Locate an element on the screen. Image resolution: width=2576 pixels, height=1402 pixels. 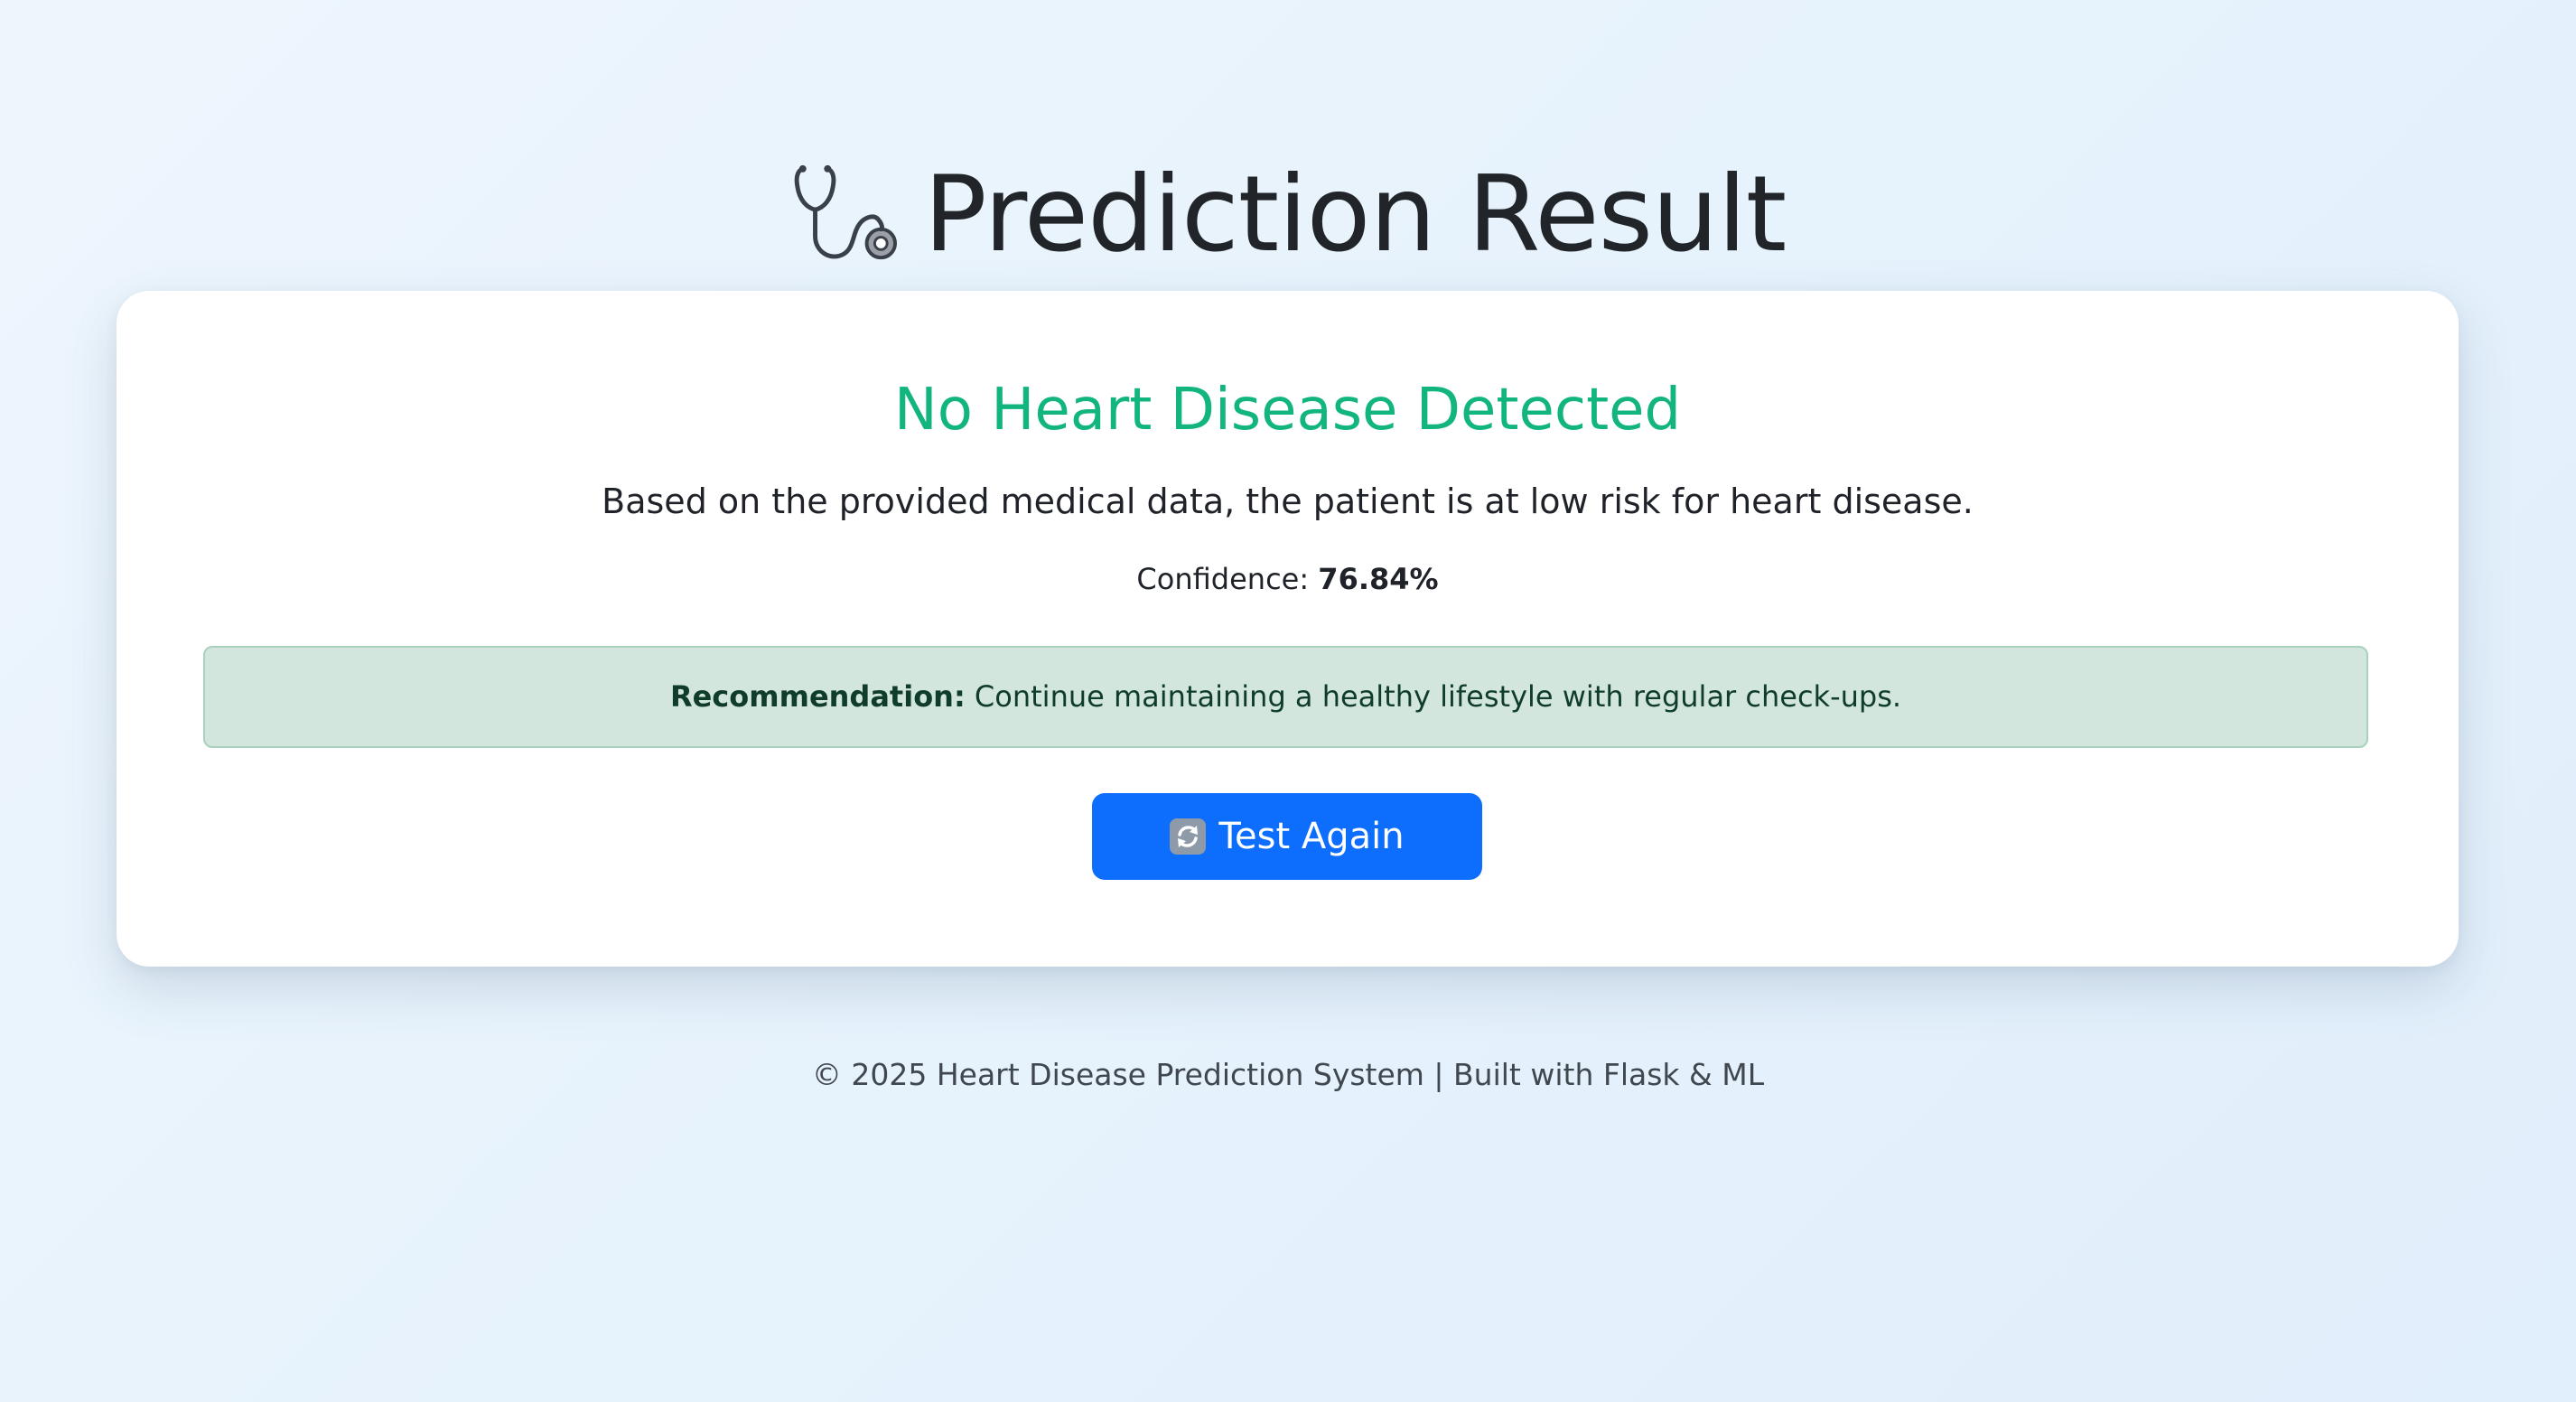
test-again-label: Test Again is located at coordinates (1312, 837).